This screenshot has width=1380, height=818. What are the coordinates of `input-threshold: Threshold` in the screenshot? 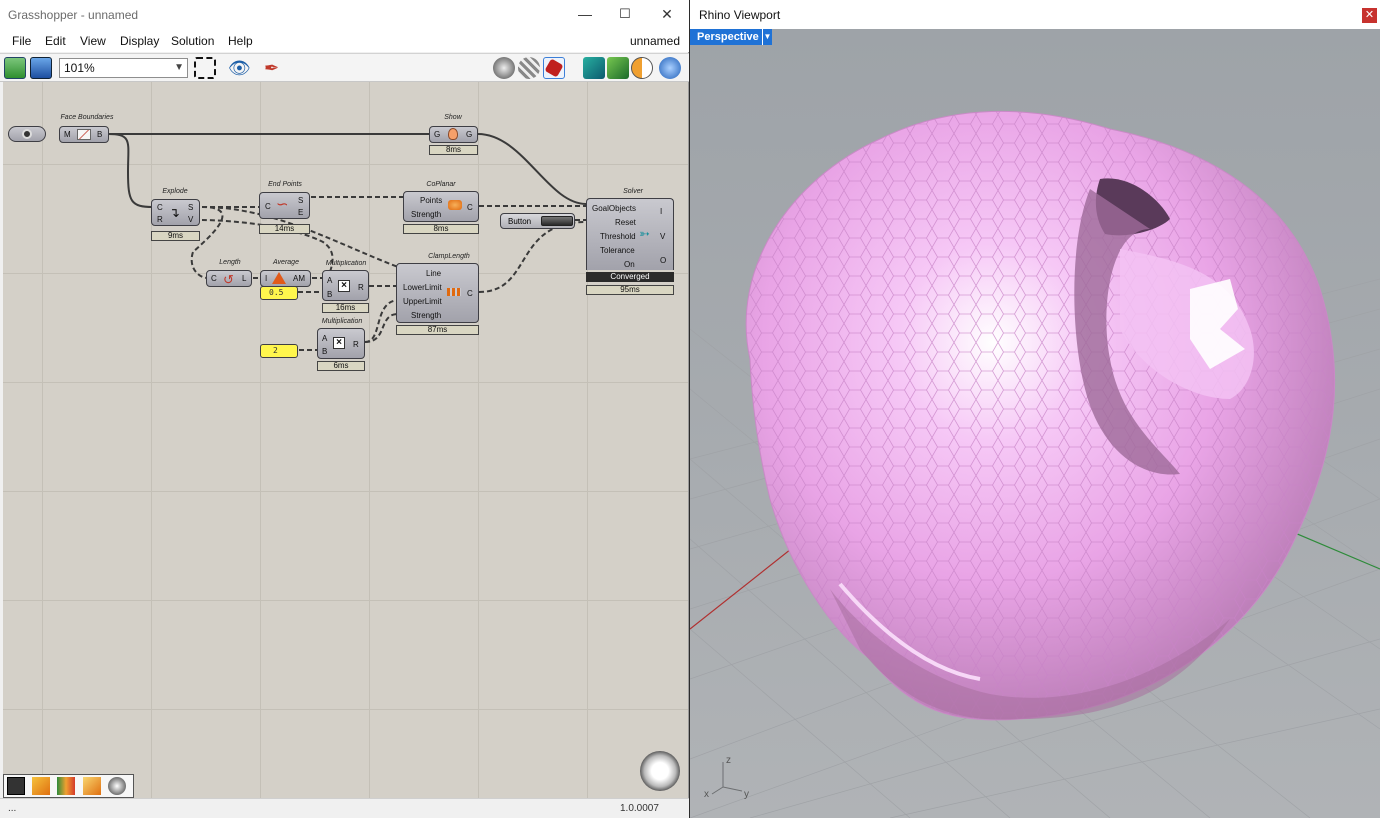 It's located at (618, 236).